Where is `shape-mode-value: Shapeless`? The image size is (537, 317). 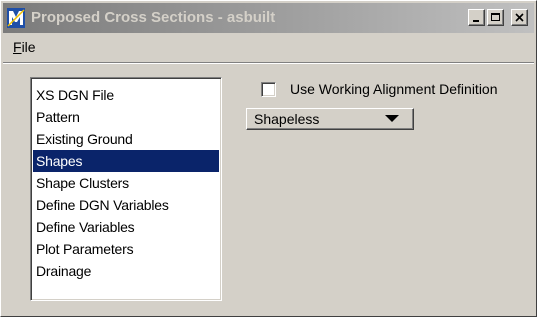 shape-mode-value: Shapeless is located at coordinates (287, 119).